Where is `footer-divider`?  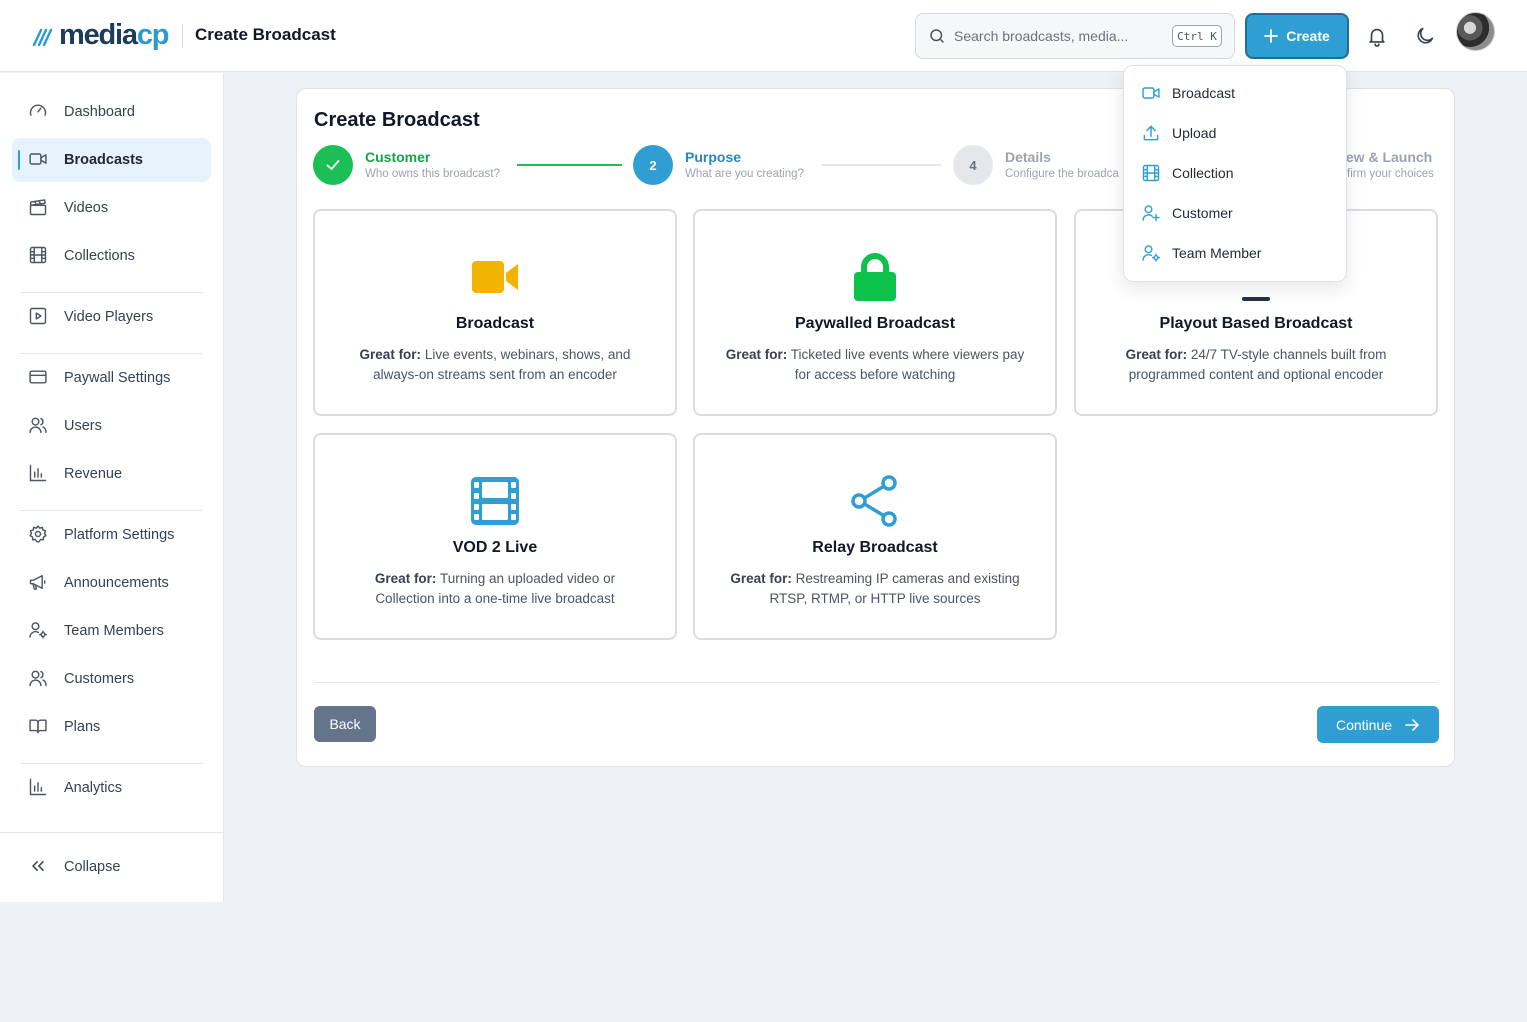
footer-divider is located at coordinates (876, 682).